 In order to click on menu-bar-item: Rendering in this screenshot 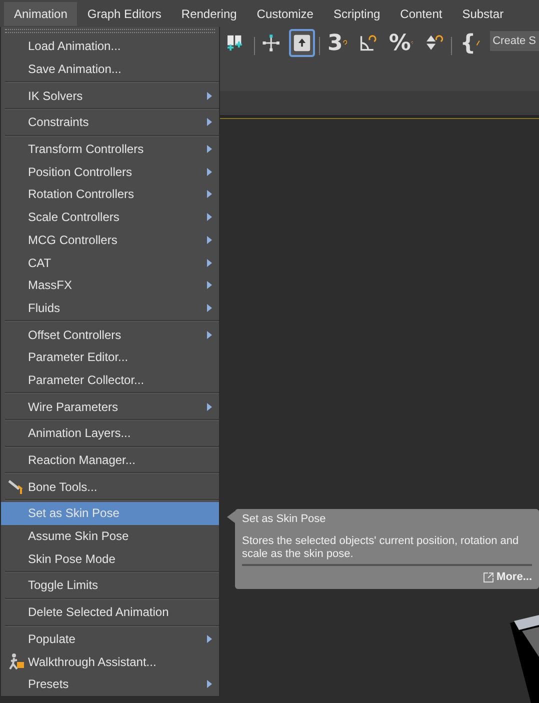, I will do `click(209, 14)`.